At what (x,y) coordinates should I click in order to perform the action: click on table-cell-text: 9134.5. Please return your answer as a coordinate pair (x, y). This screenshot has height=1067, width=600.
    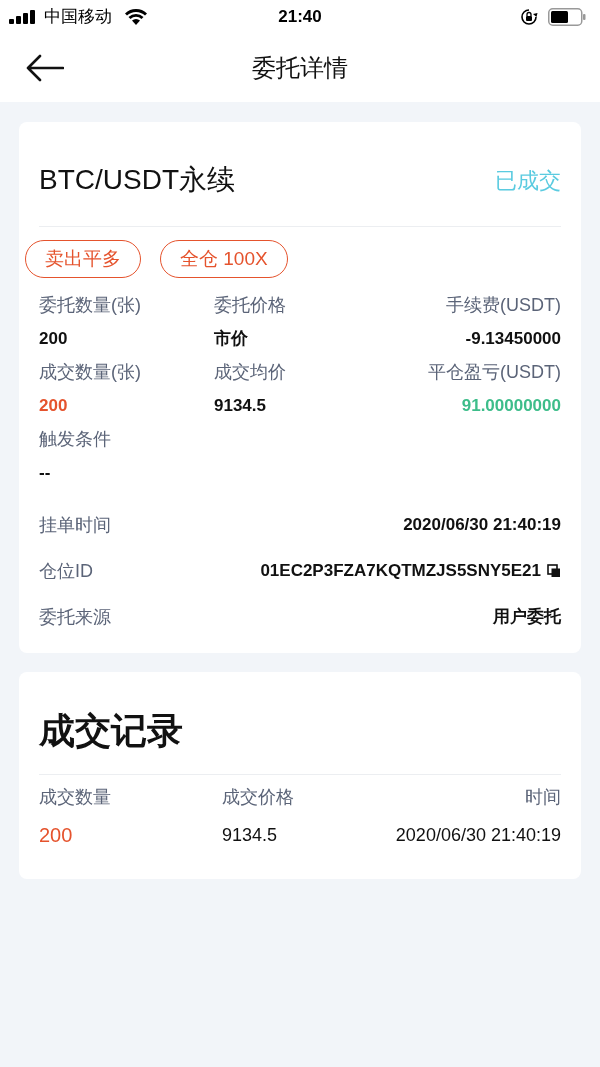
    Looking at the image, I should click on (250, 835).